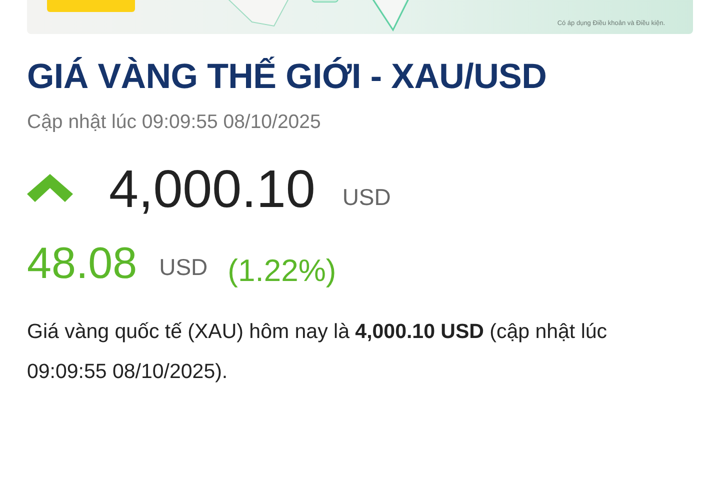 This screenshot has width=720, height=480. I want to click on price-change: 48.08, so click(82, 264).